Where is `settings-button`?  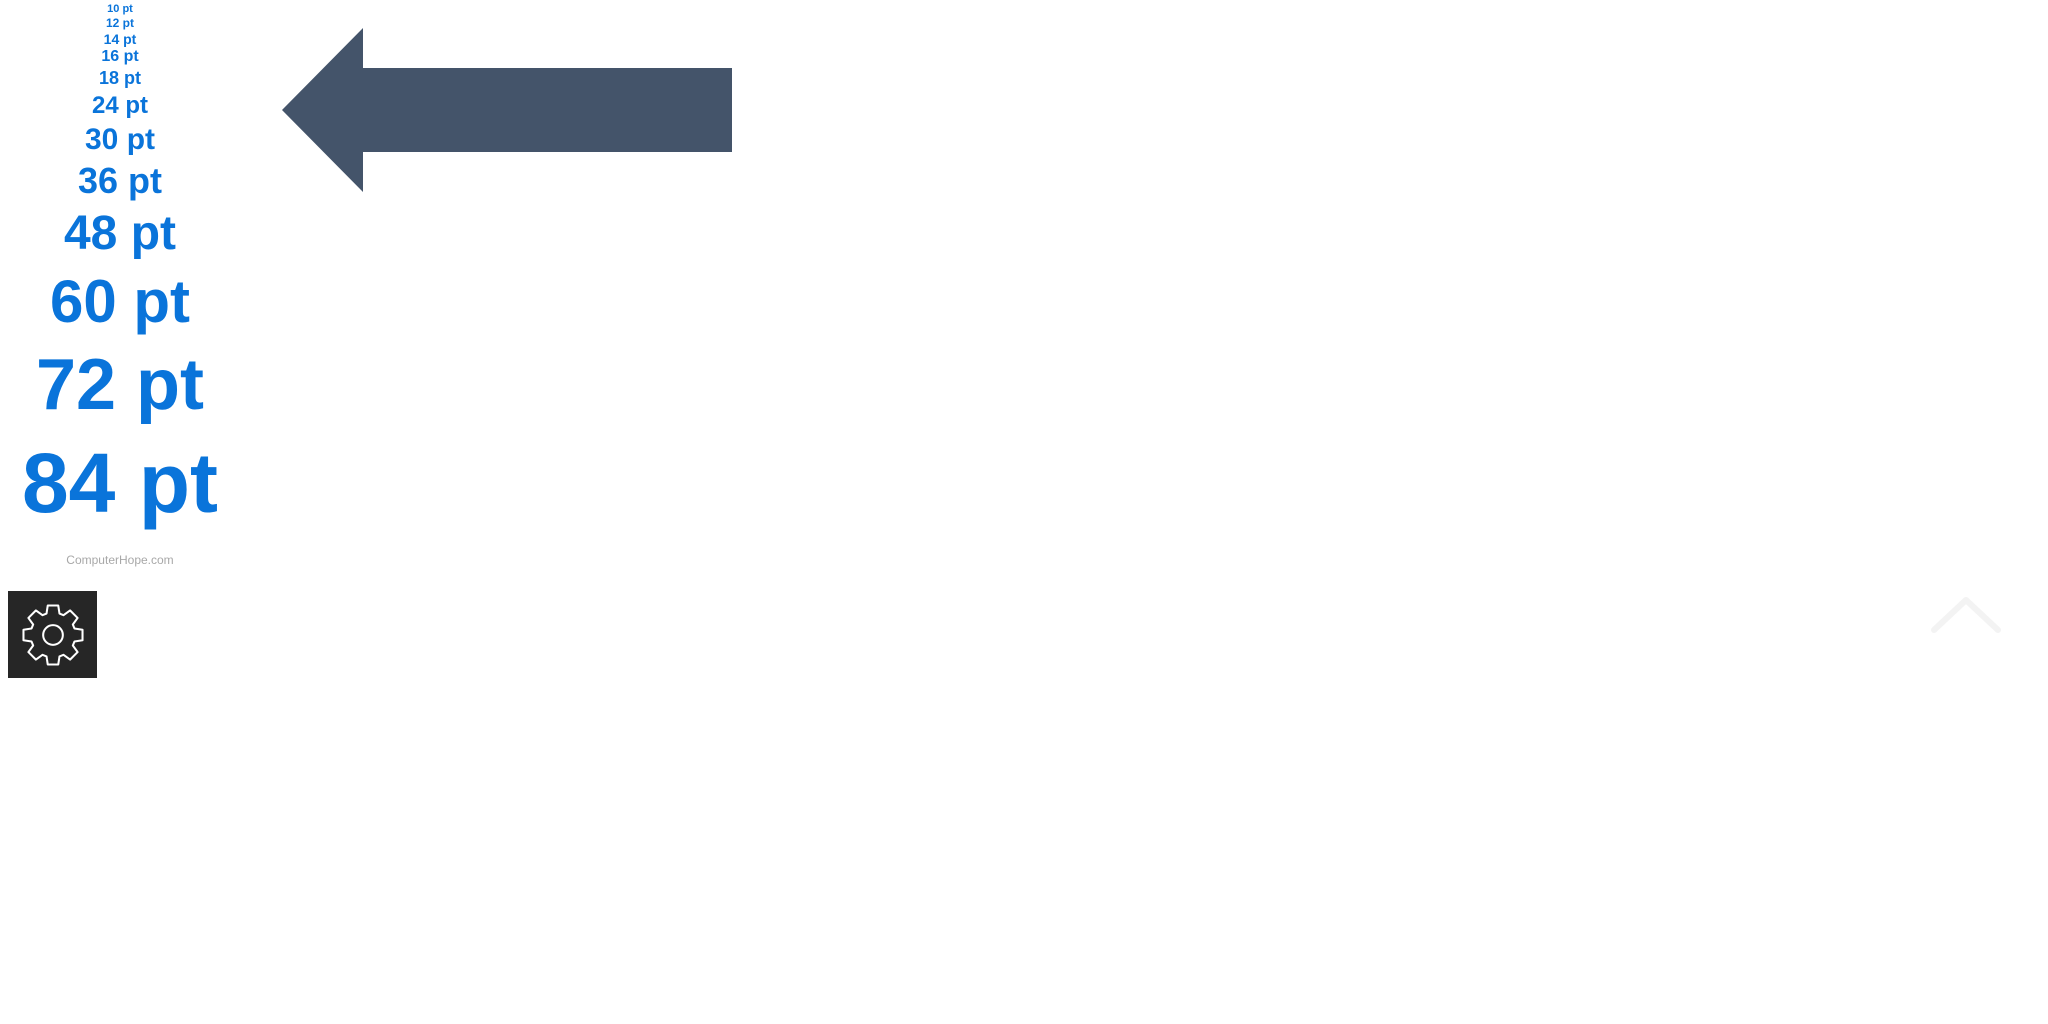 settings-button is located at coordinates (52, 634).